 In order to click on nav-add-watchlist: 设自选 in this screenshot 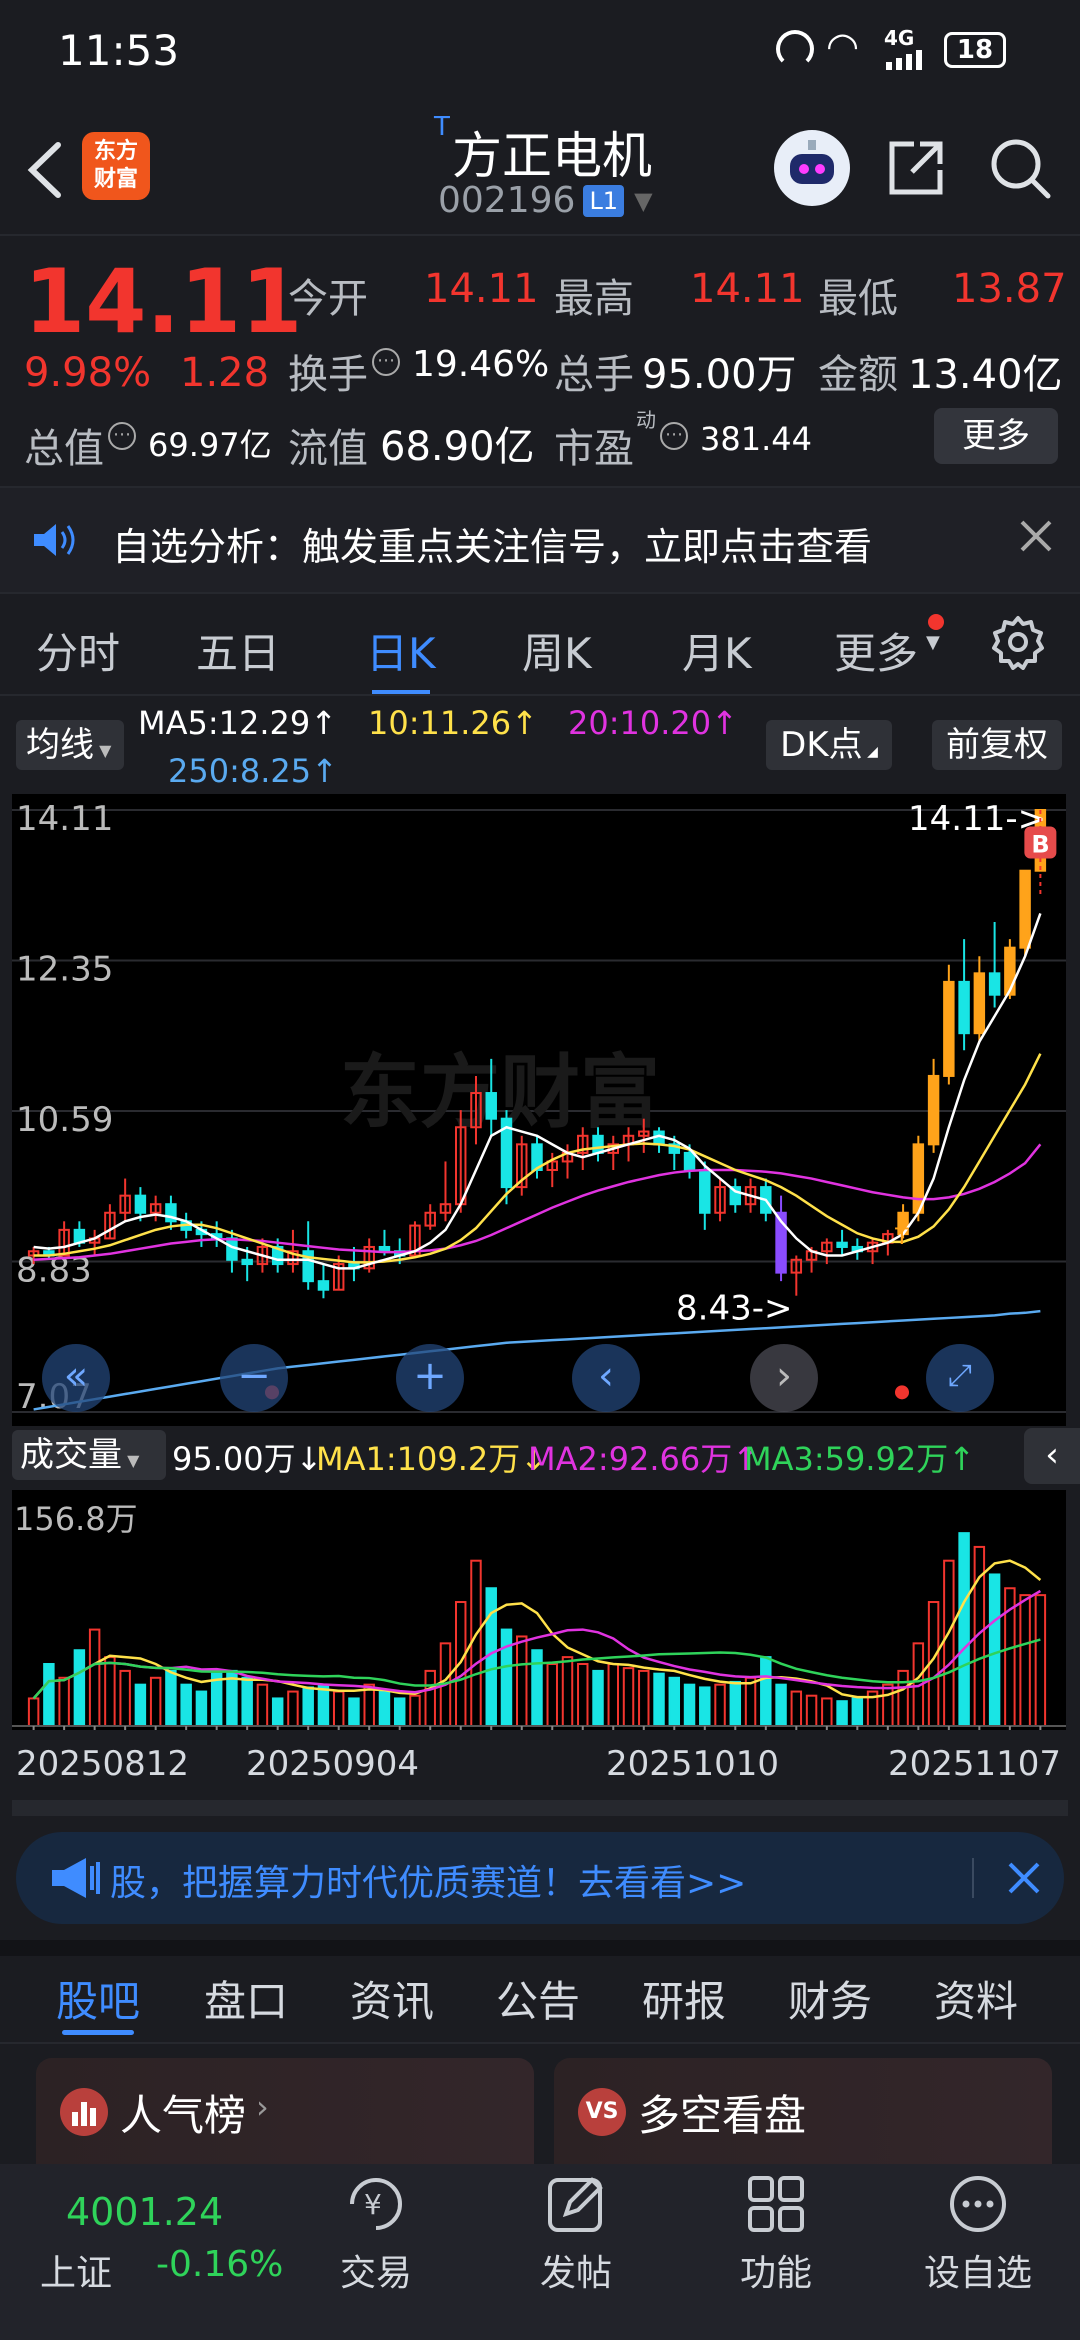, I will do `click(978, 2270)`.